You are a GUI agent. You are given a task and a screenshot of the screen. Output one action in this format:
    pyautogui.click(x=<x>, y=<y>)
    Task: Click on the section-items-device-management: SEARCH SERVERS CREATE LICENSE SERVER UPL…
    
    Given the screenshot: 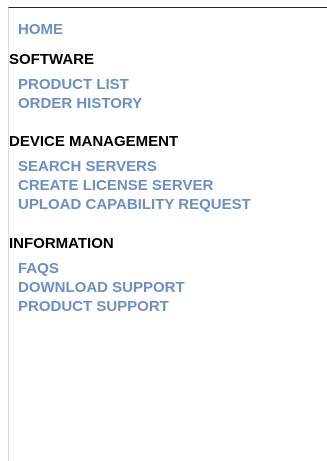 What is the action you would take?
    pyautogui.click(x=134, y=185)
    